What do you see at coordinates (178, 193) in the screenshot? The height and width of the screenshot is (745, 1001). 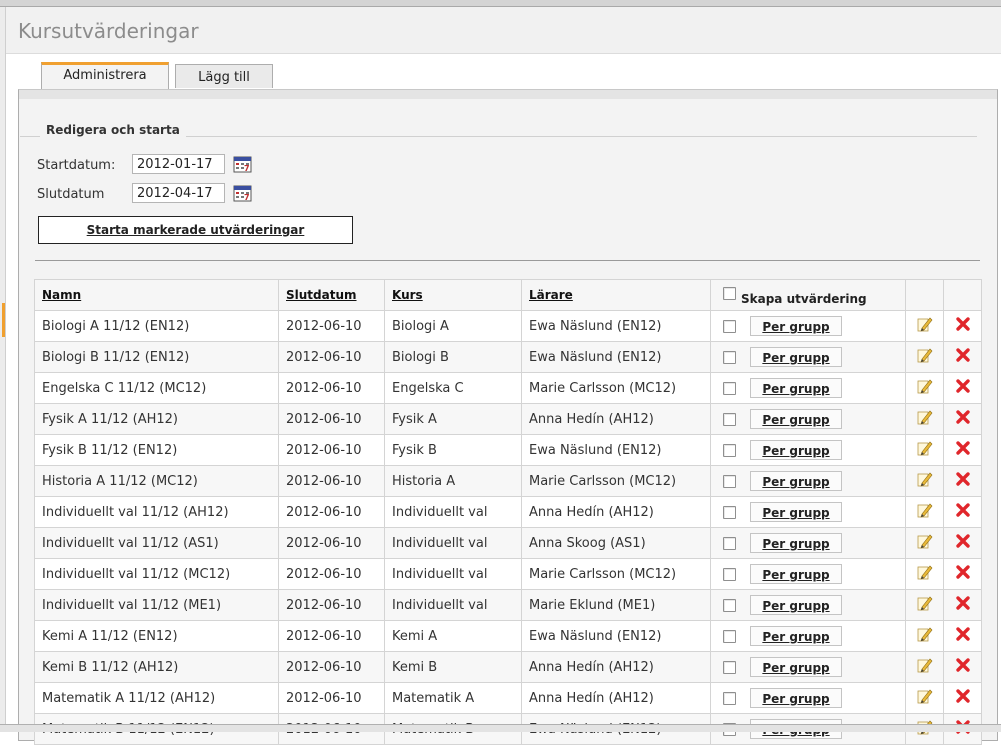 I see `end-date-input` at bounding box center [178, 193].